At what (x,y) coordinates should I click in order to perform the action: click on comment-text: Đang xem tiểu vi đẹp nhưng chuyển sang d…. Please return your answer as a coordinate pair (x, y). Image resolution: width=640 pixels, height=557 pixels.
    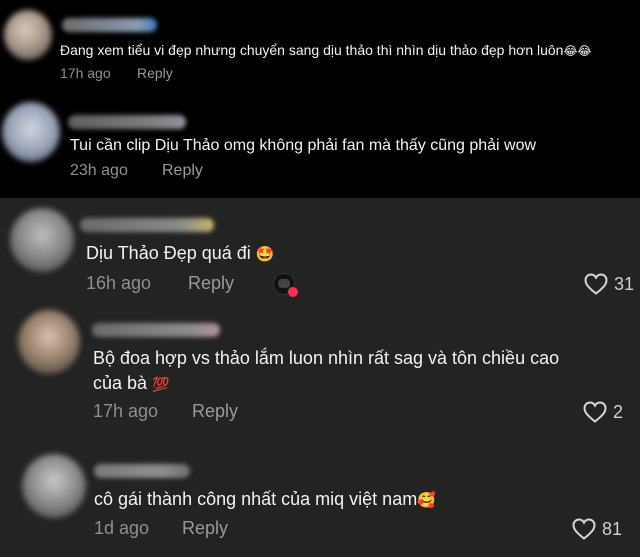
    Looking at the image, I should click on (326, 50).